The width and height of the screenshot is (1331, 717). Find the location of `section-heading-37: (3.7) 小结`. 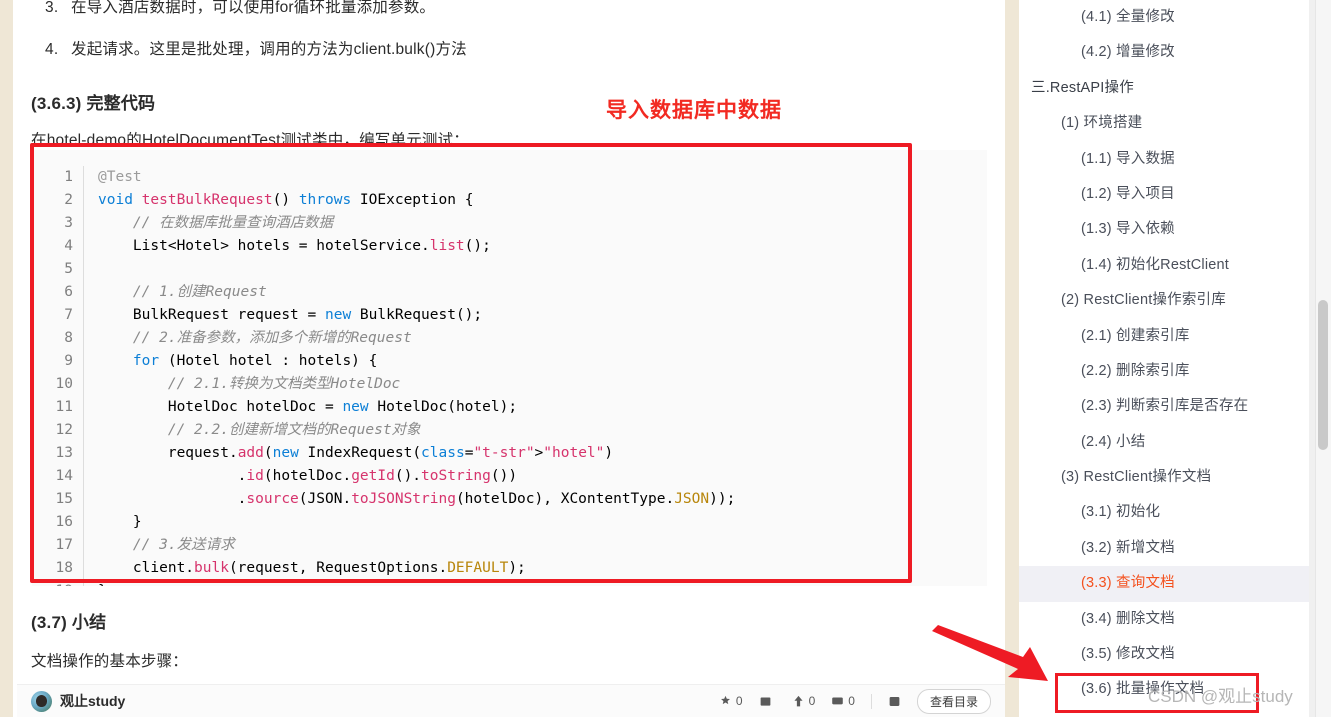

section-heading-37: (3.7) 小结 is located at coordinates (69, 622).